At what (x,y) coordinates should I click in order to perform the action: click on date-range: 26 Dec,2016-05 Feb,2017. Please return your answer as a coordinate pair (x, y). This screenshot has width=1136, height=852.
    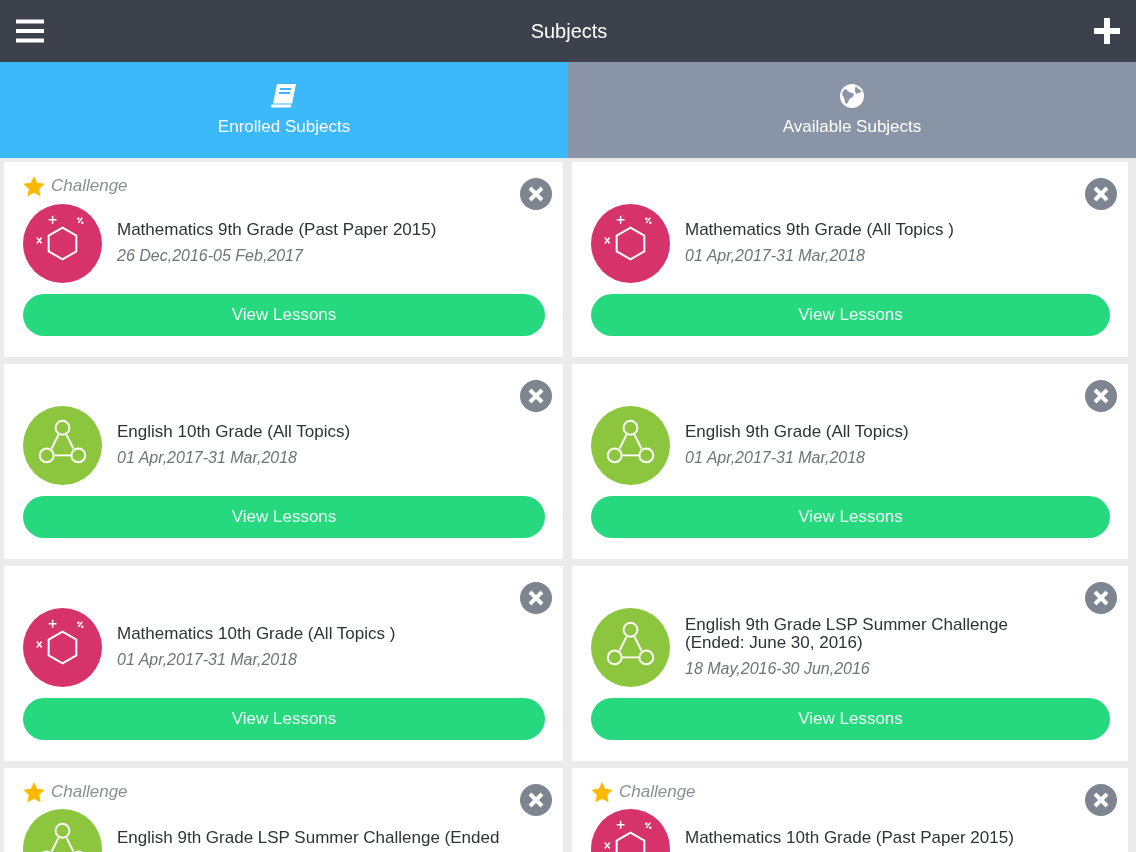
    Looking at the image, I should click on (211, 256).